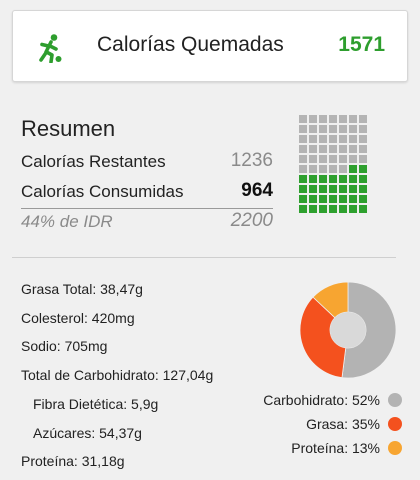  I want to click on macro-donut-chart, so click(348, 330).